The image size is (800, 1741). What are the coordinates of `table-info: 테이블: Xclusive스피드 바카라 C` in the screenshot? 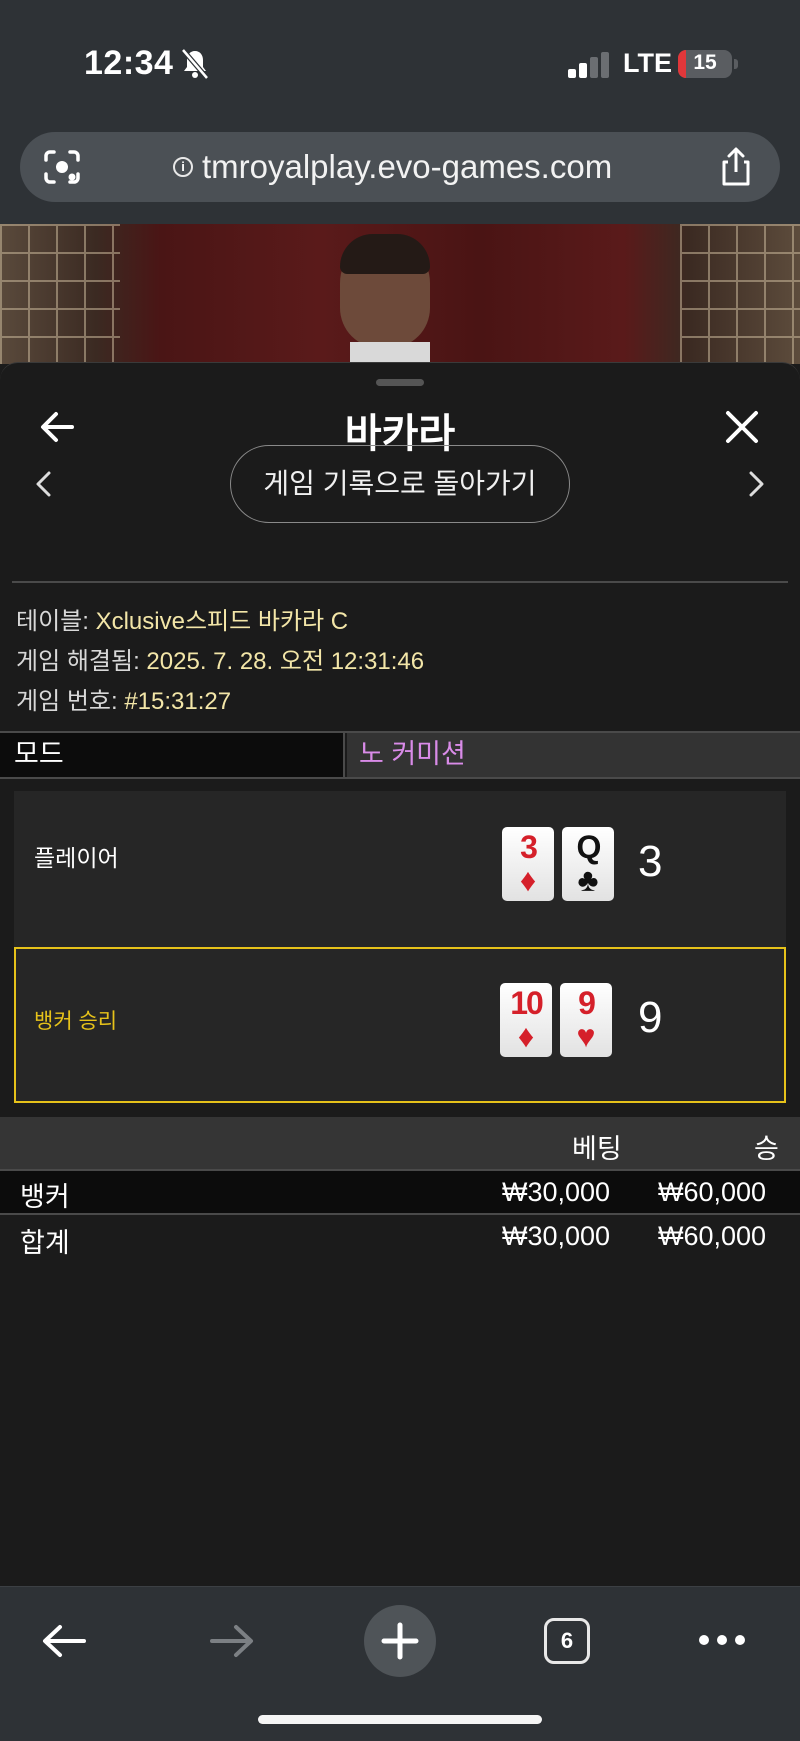 It's located at (182, 618).